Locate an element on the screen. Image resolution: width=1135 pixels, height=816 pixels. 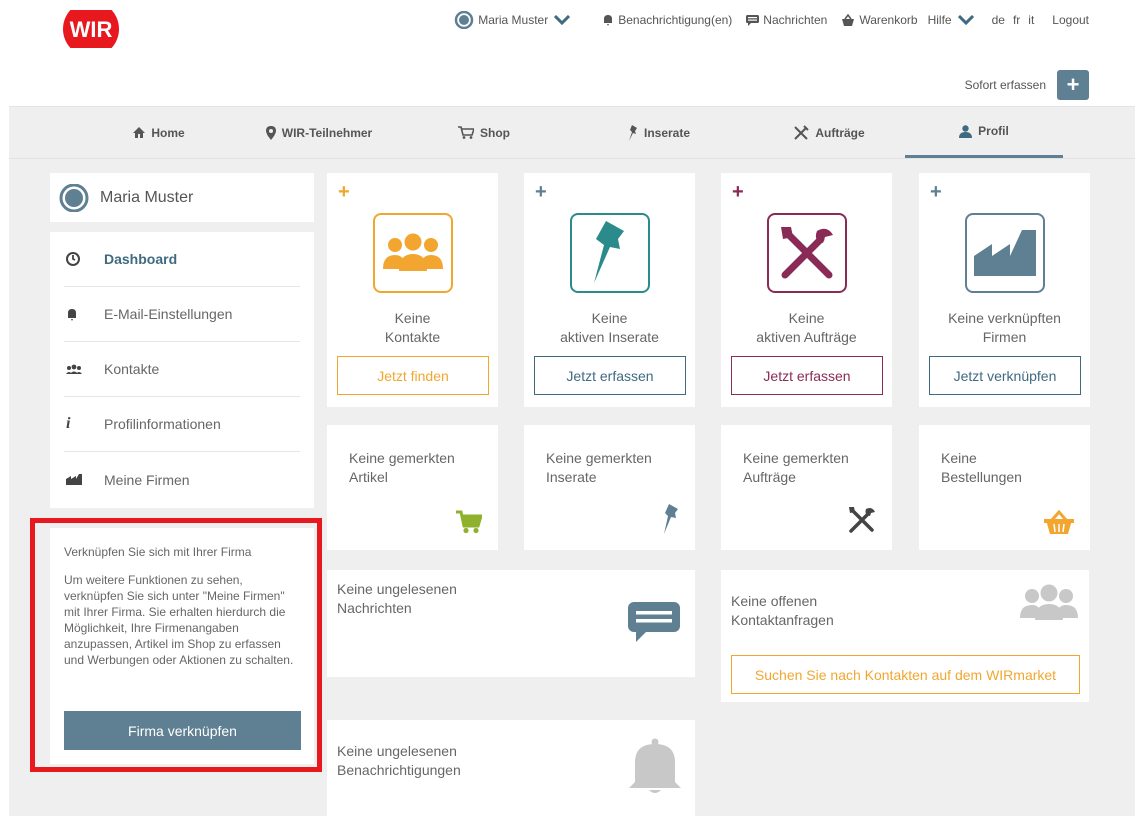
tab-wir-teilnehmer: WIR-Teilnehmer is located at coordinates (319, 132).